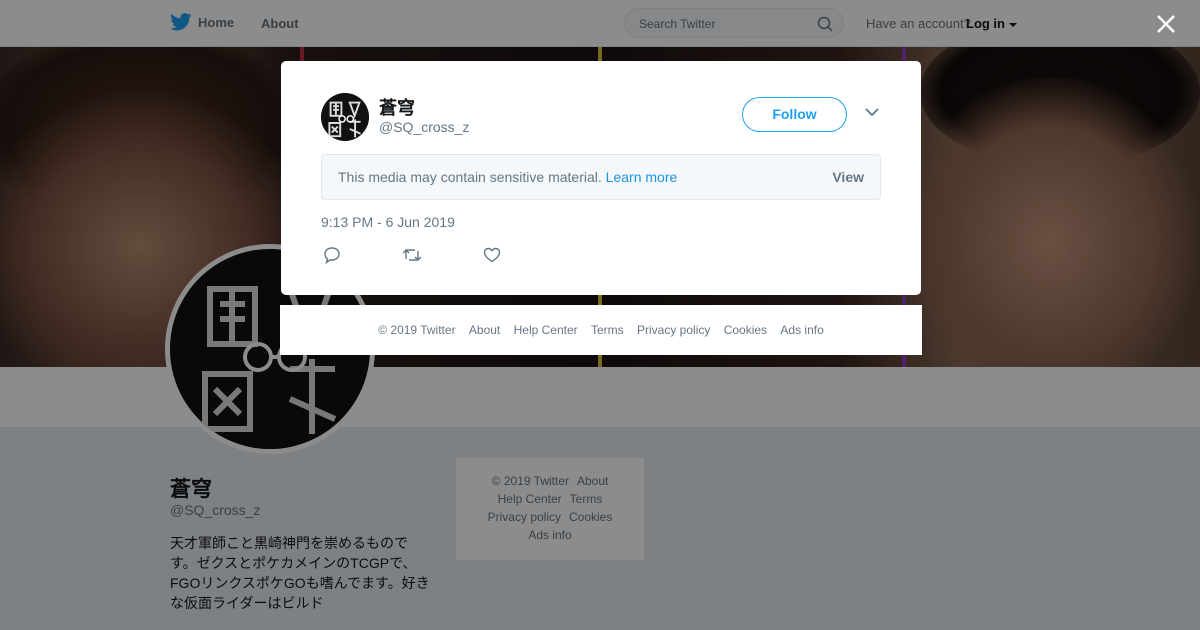 This screenshot has height=630, width=1200. Describe the element at coordinates (492, 255) in the screenshot. I see `like-icon` at that location.